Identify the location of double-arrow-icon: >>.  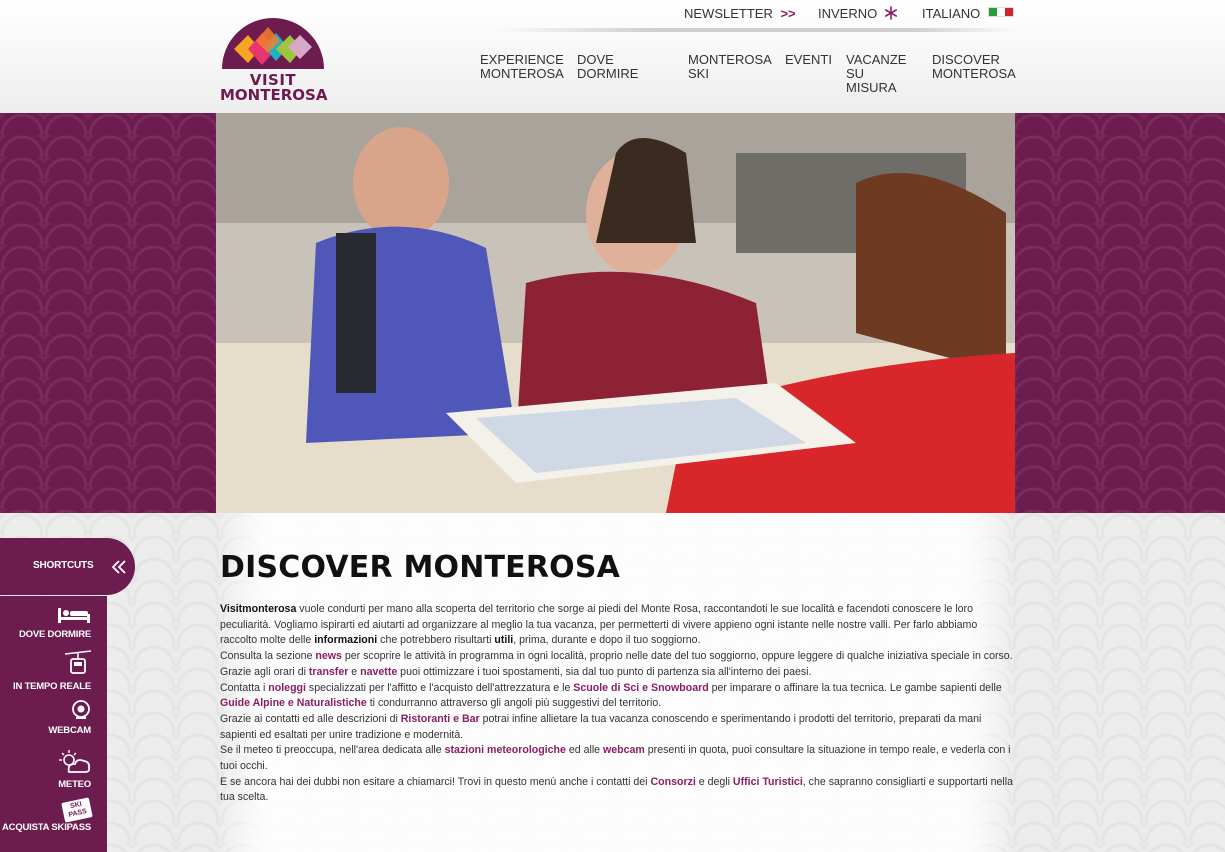
(788, 13).